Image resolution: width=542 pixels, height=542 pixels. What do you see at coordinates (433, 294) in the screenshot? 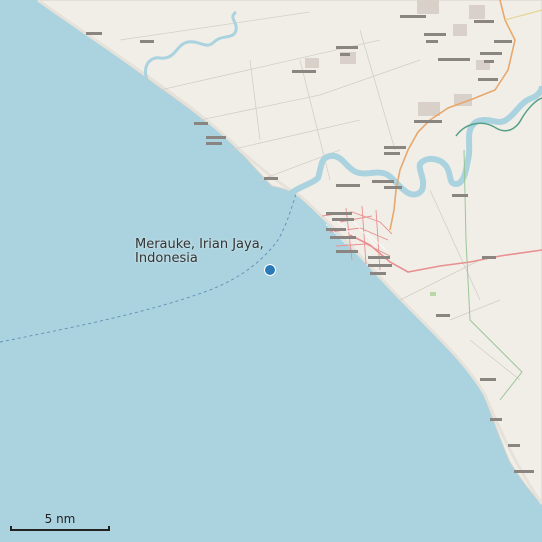
I see `park-patch` at bounding box center [433, 294].